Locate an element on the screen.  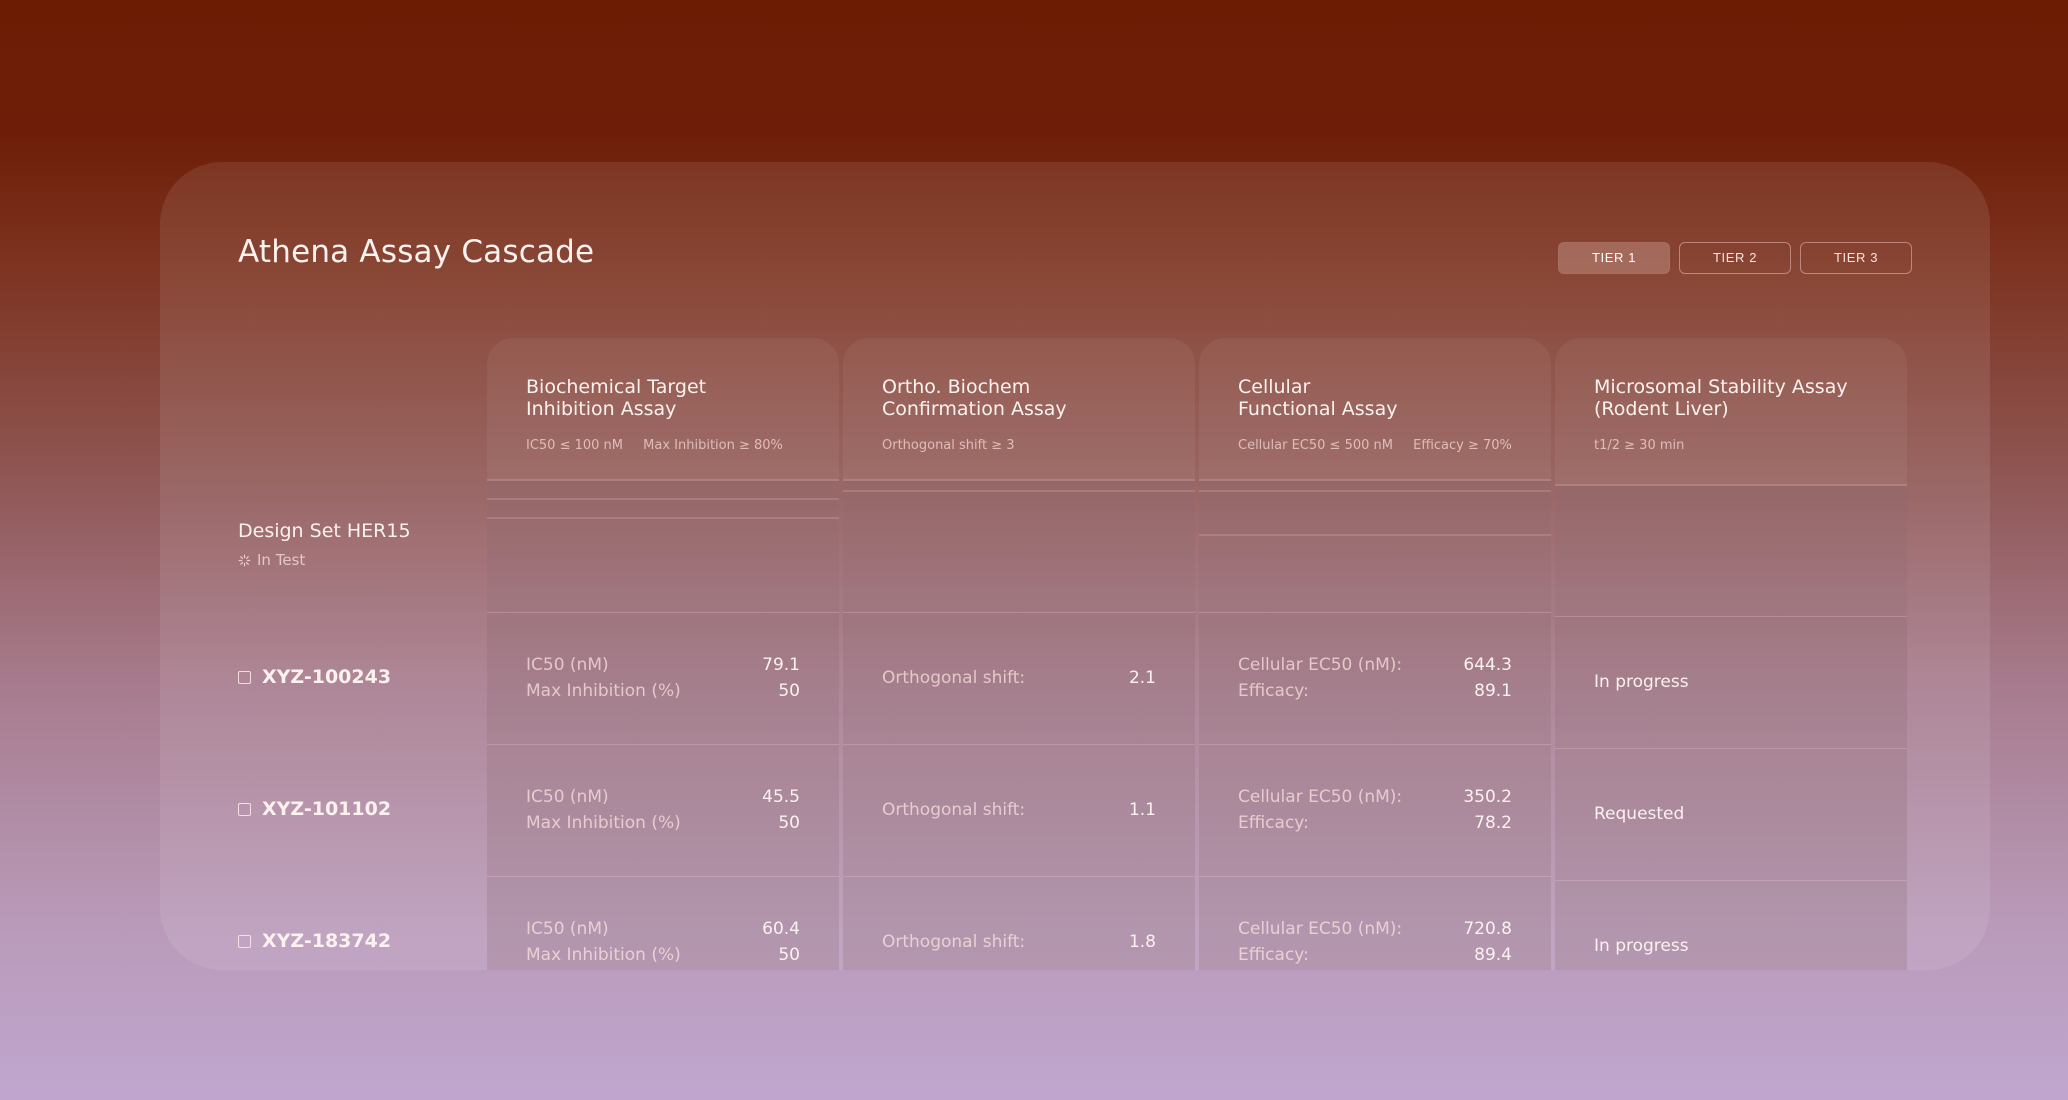
metric-row: Cellular EC50 (nM): 644.3 is located at coordinates (1375, 665).